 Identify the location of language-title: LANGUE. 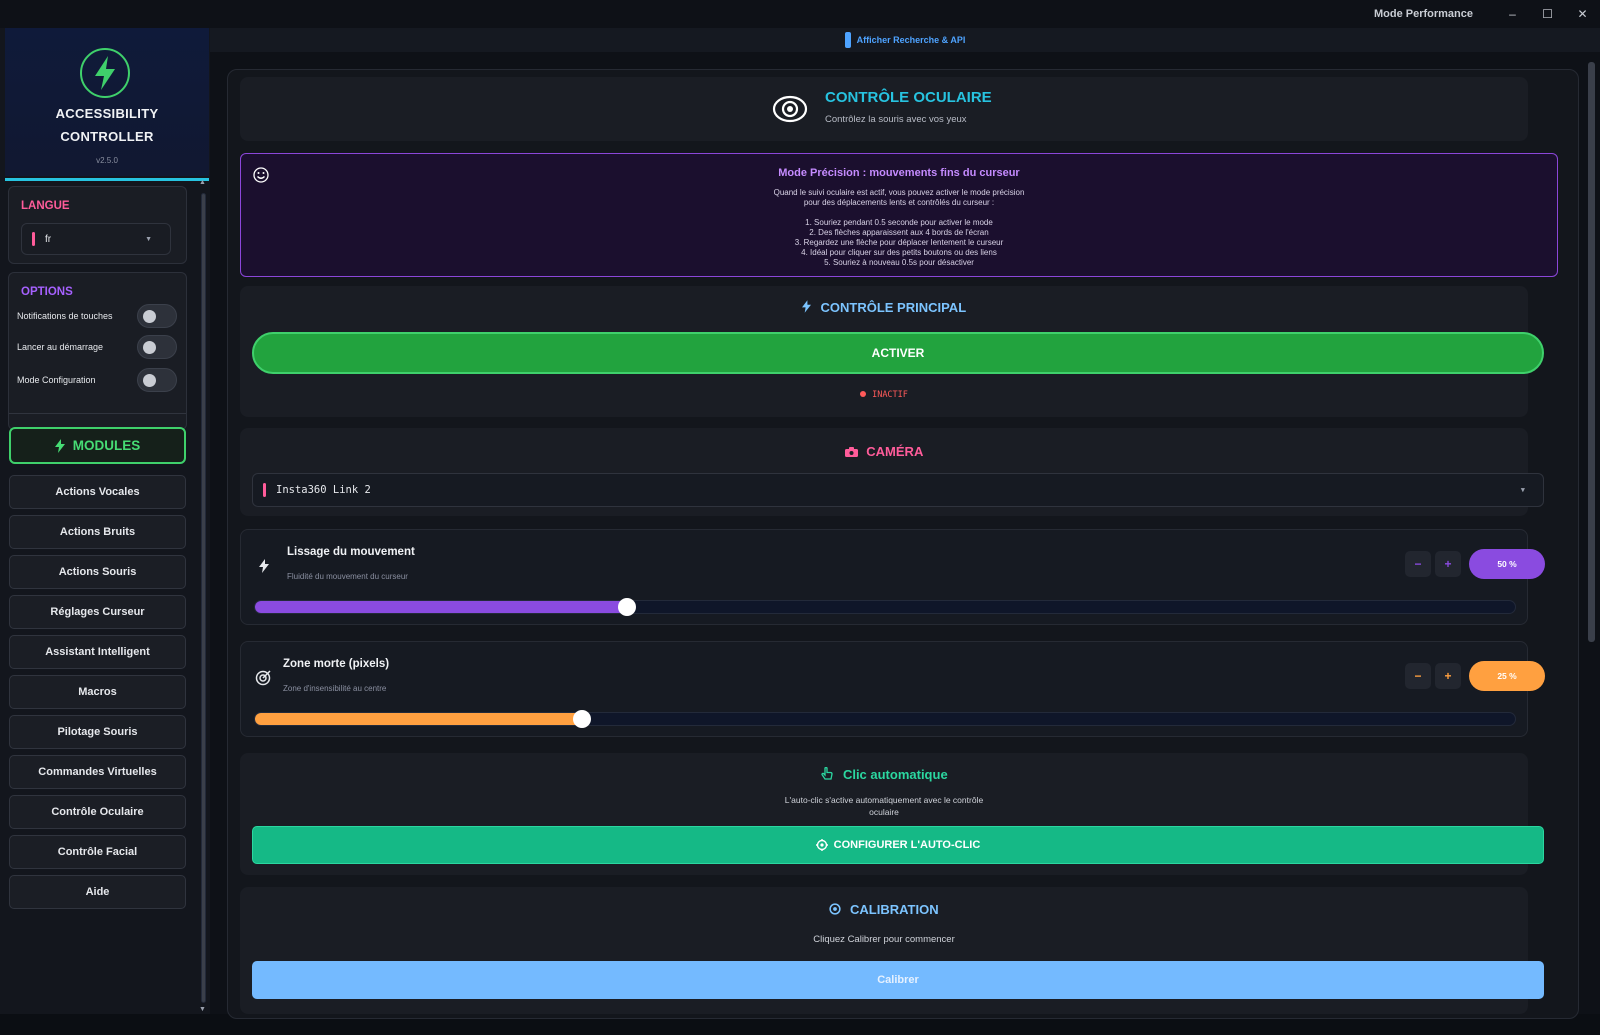
(45, 206).